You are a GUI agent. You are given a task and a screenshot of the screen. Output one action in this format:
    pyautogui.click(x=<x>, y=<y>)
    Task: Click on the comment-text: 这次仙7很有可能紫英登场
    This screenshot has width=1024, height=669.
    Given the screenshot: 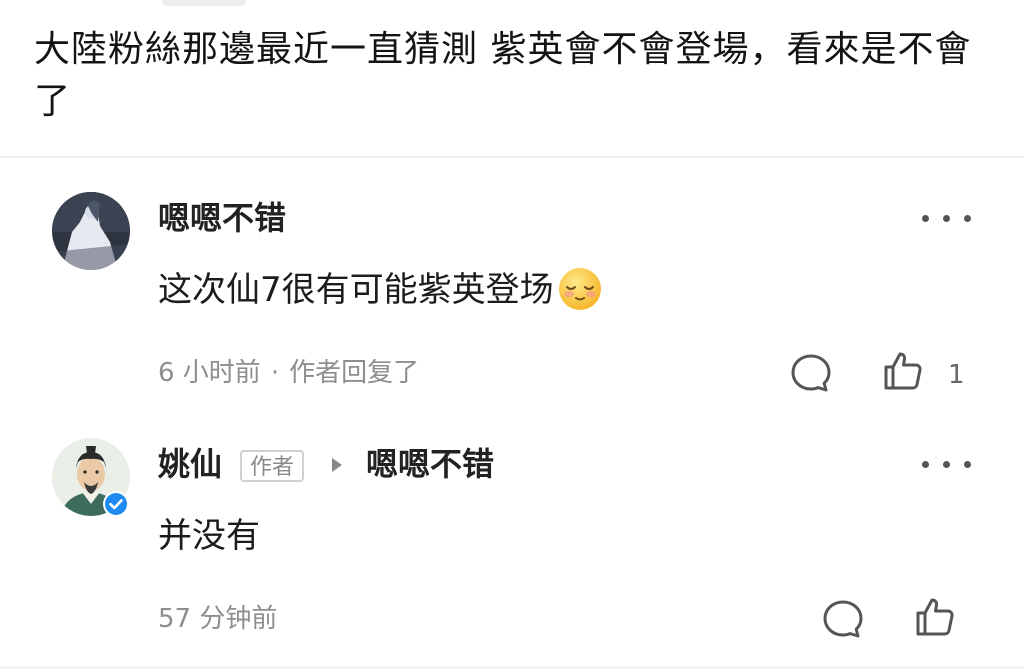 What is the action you would take?
    pyautogui.click(x=381, y=290)
    